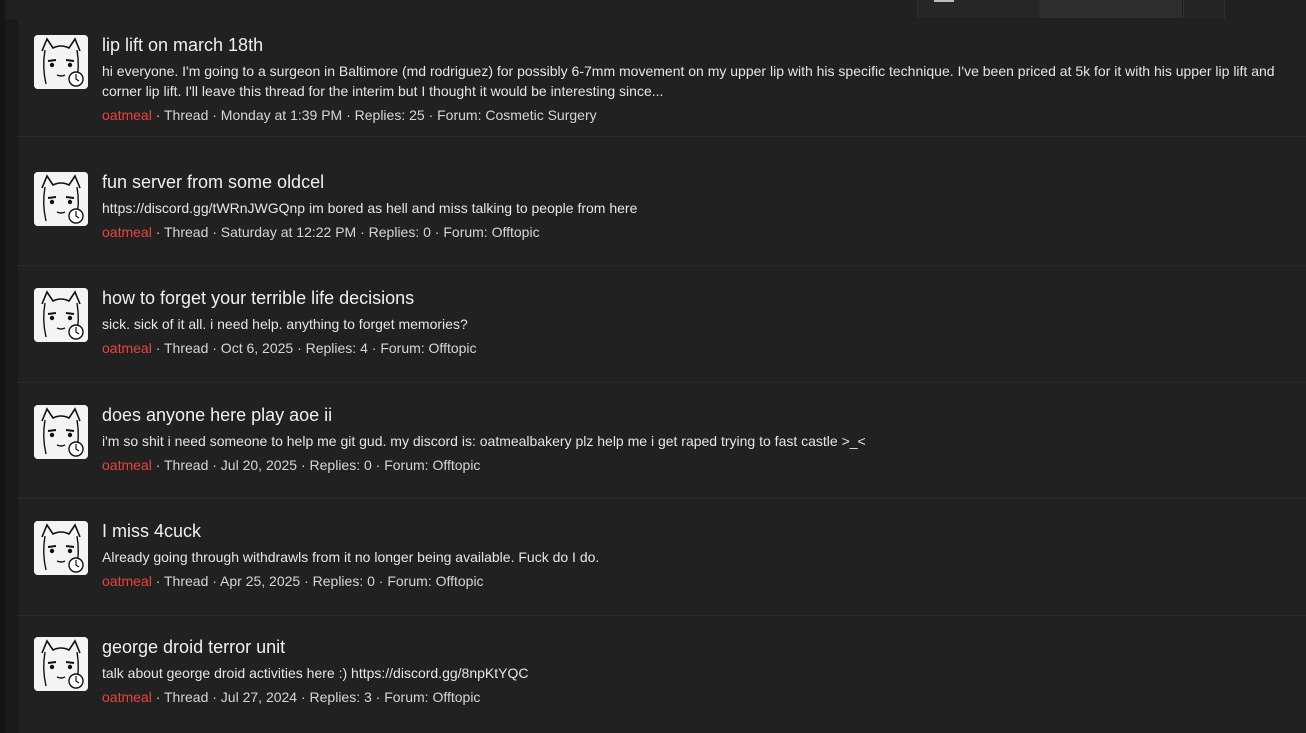 The height and width of the screenshot is (733, 1306). Describe the element at coordinates (704, 415) in the screenshot. I see `thread-title: does anyone here play aoe ii` at that location.